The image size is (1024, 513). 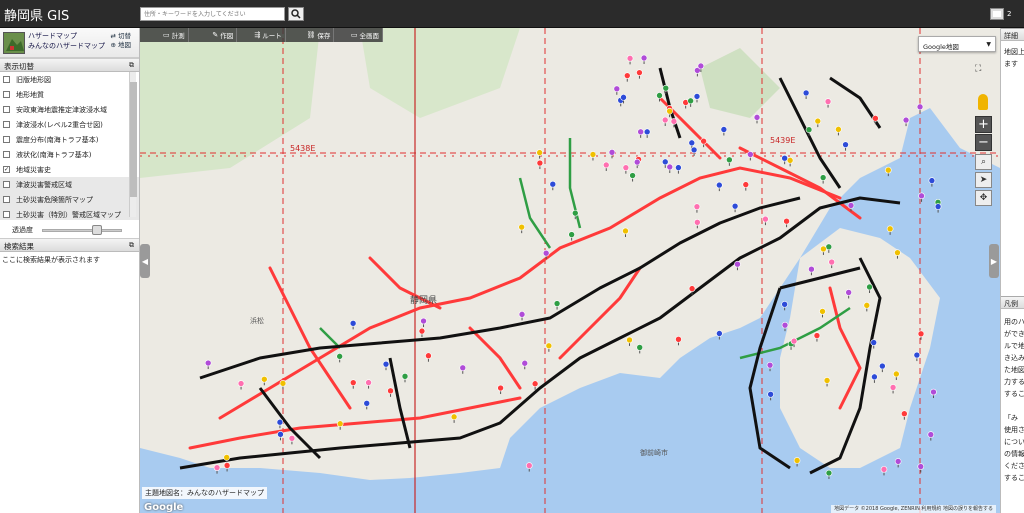 I want to click on layer-checkbox: ✓, so click(x=6, y=169).